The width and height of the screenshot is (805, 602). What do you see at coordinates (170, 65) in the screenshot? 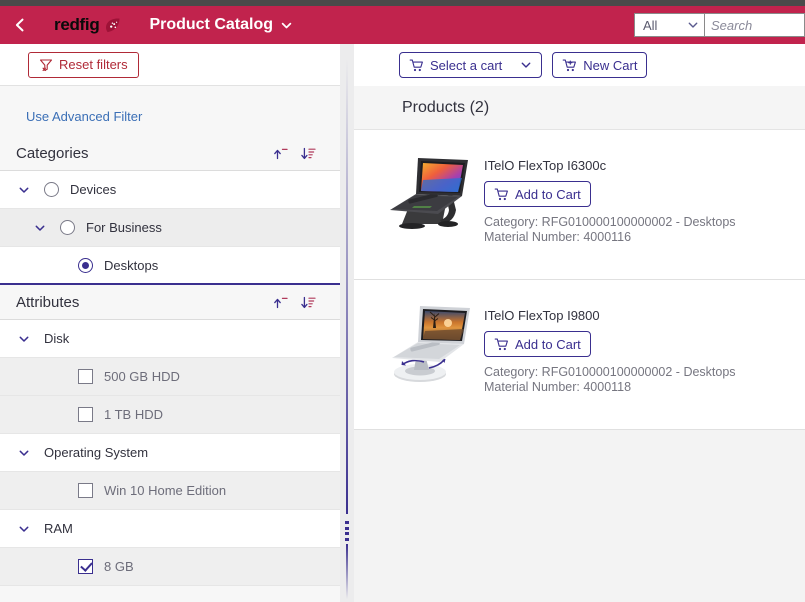
I see `reset-filter-bar: Reset filters` at bounding box center [170, 65].